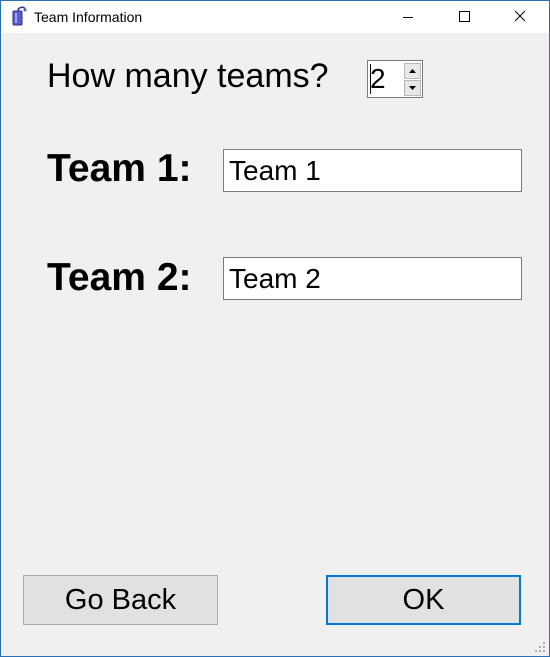  I want to click on minimize-icon, so click(408, 17).